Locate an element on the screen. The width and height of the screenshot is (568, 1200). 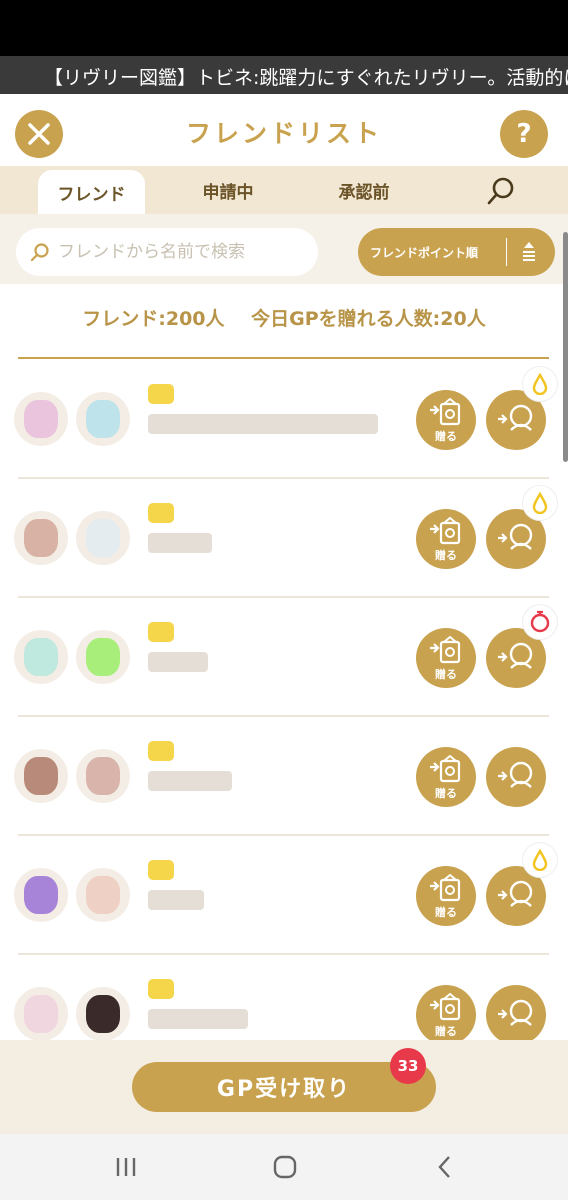
friend-count: フレンド:200人 is located at coordinates (153, 319).